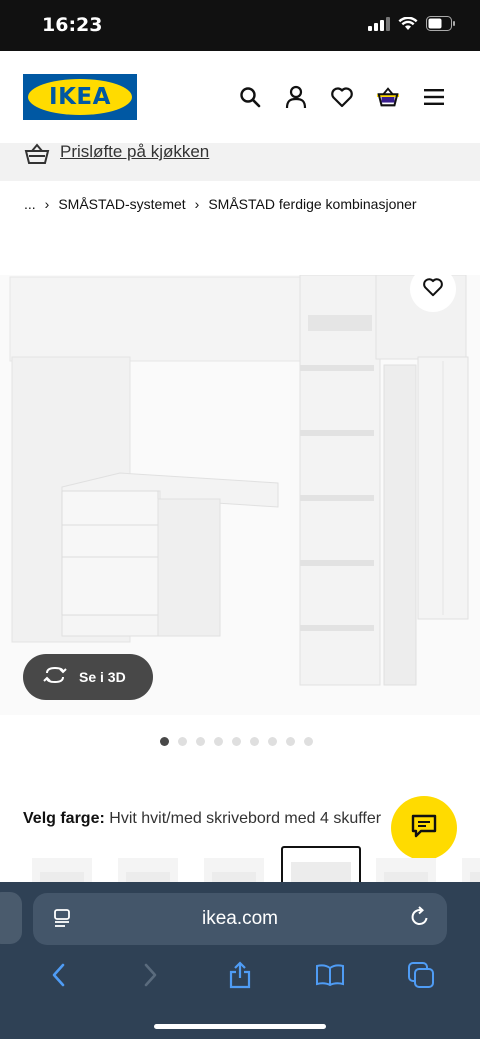 The height and width of the screenshot is (1039, 480). Describe the element at coordinates (250, 97) in the screenshot. I see `search-icon` at that location.